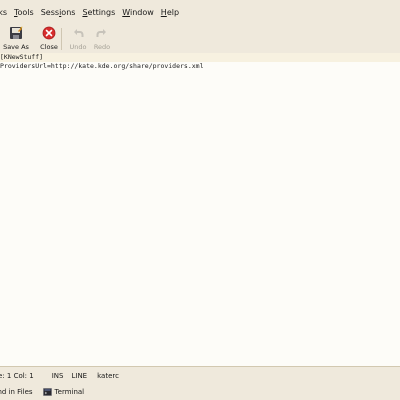 The height and width of the screenshot is (400, 400). What do you see at coordinates (126, 12) in the screenshot?
I see `menu-window-mnemonic: W` at bounding box center [126, 12].